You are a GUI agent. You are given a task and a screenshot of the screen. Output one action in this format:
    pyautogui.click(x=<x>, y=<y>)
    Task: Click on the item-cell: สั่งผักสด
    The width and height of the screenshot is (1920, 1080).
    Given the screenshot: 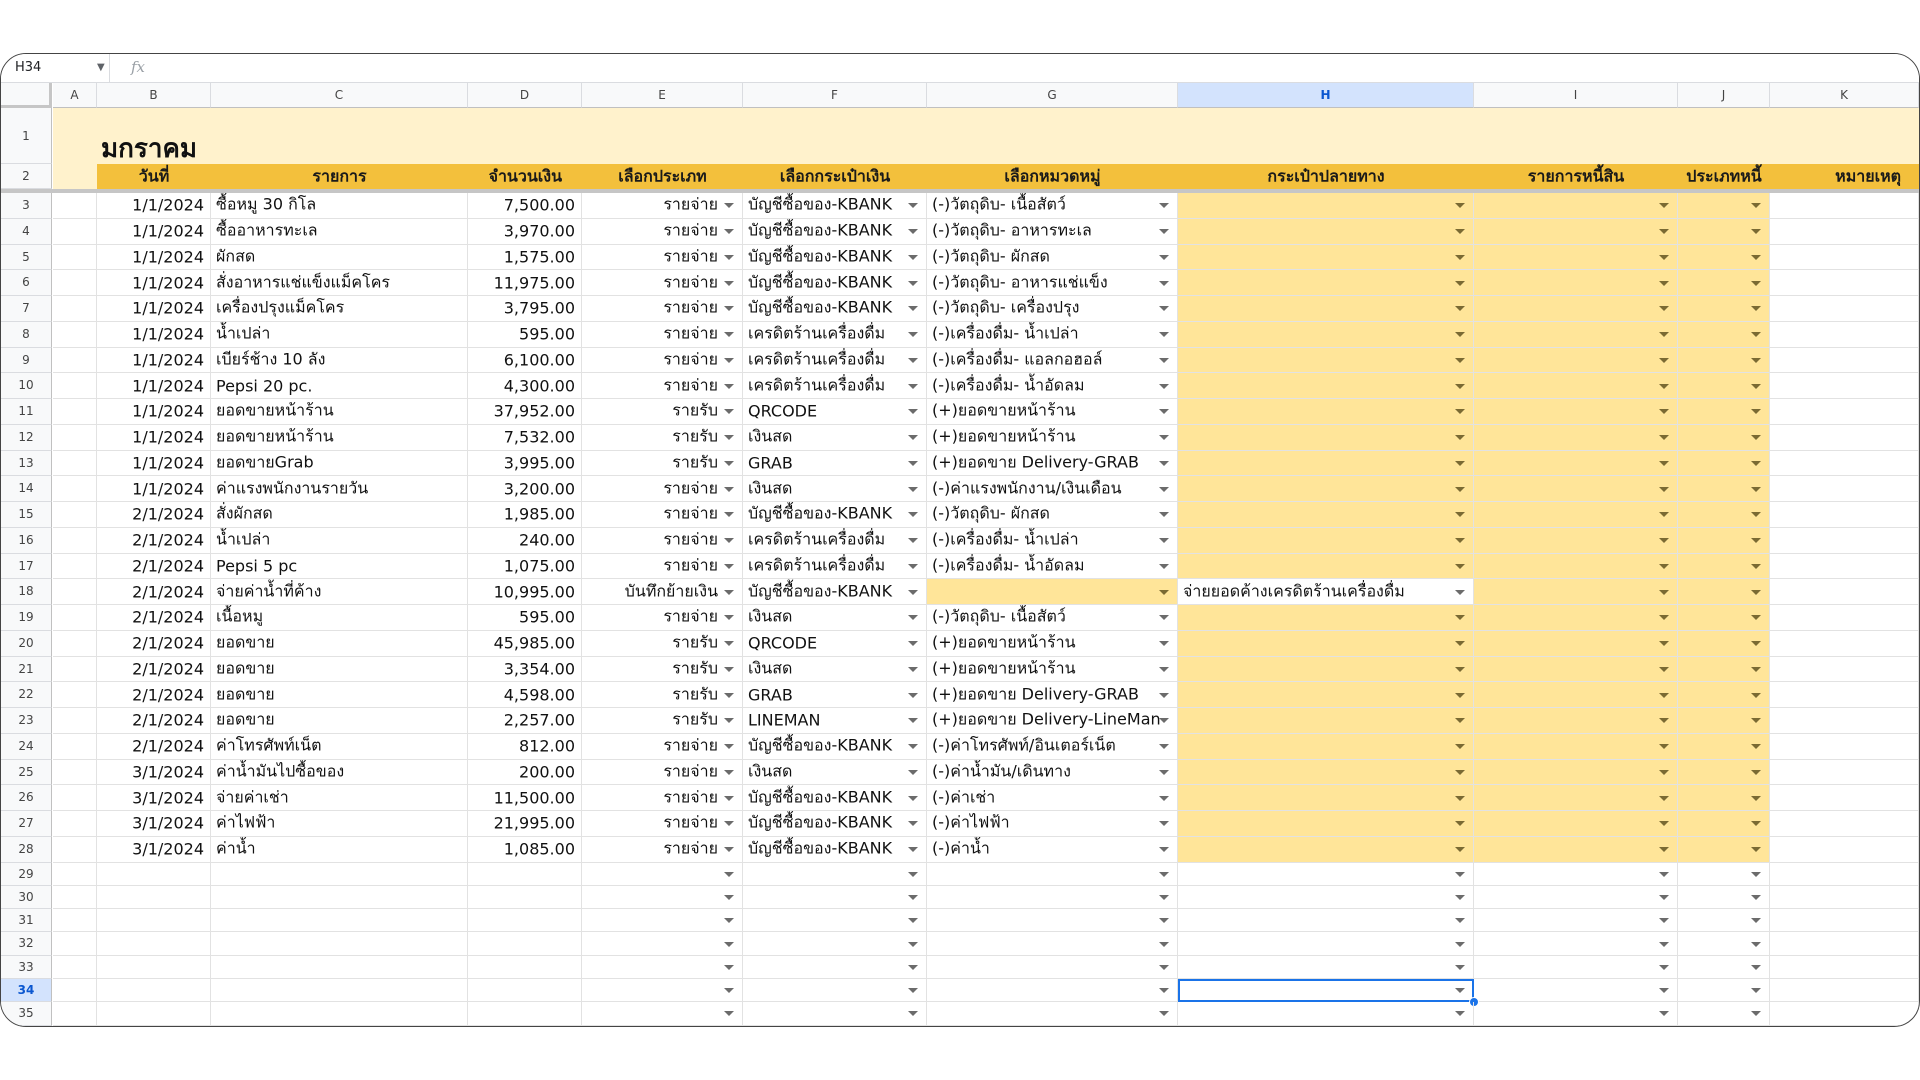 What is the action you would take?
    pyautogui.click(x=339, y=515)
    